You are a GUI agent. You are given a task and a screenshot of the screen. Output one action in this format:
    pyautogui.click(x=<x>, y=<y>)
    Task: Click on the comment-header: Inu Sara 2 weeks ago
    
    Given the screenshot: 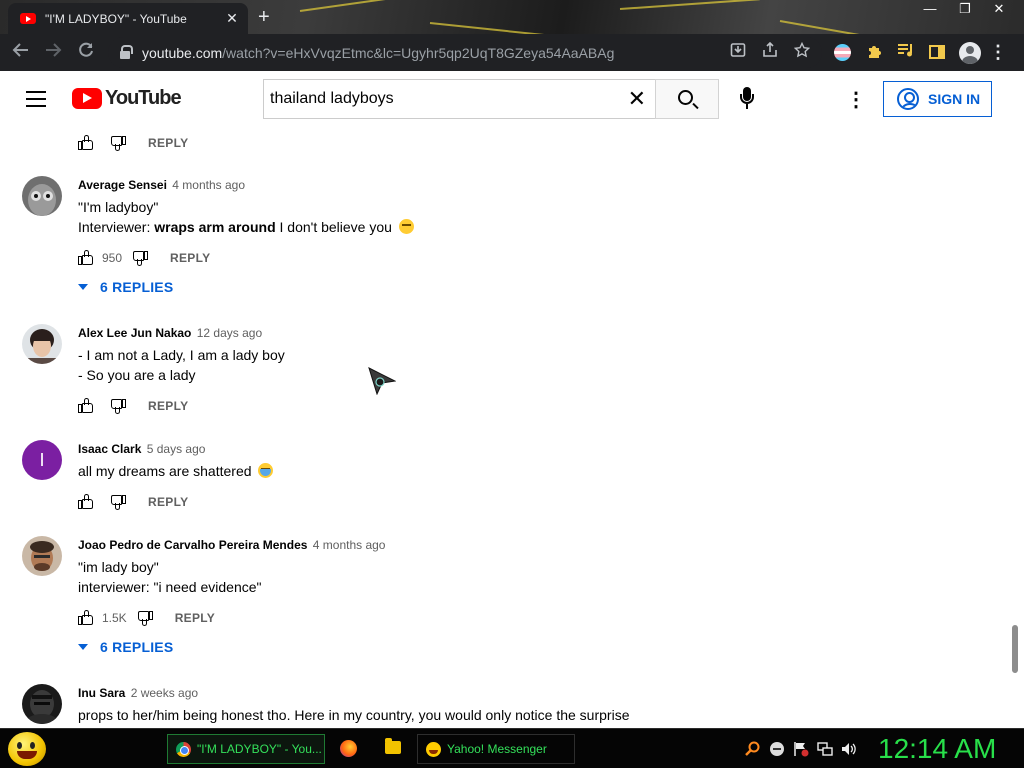 What is the action you would take?
    pyautogui.click(x=138, y=693)
    